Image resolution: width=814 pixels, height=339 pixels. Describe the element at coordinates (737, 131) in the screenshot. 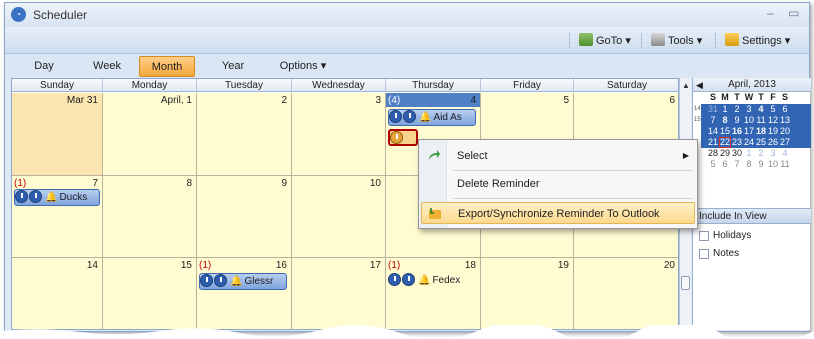

I see `mini-calendar-day: 16` at that location.